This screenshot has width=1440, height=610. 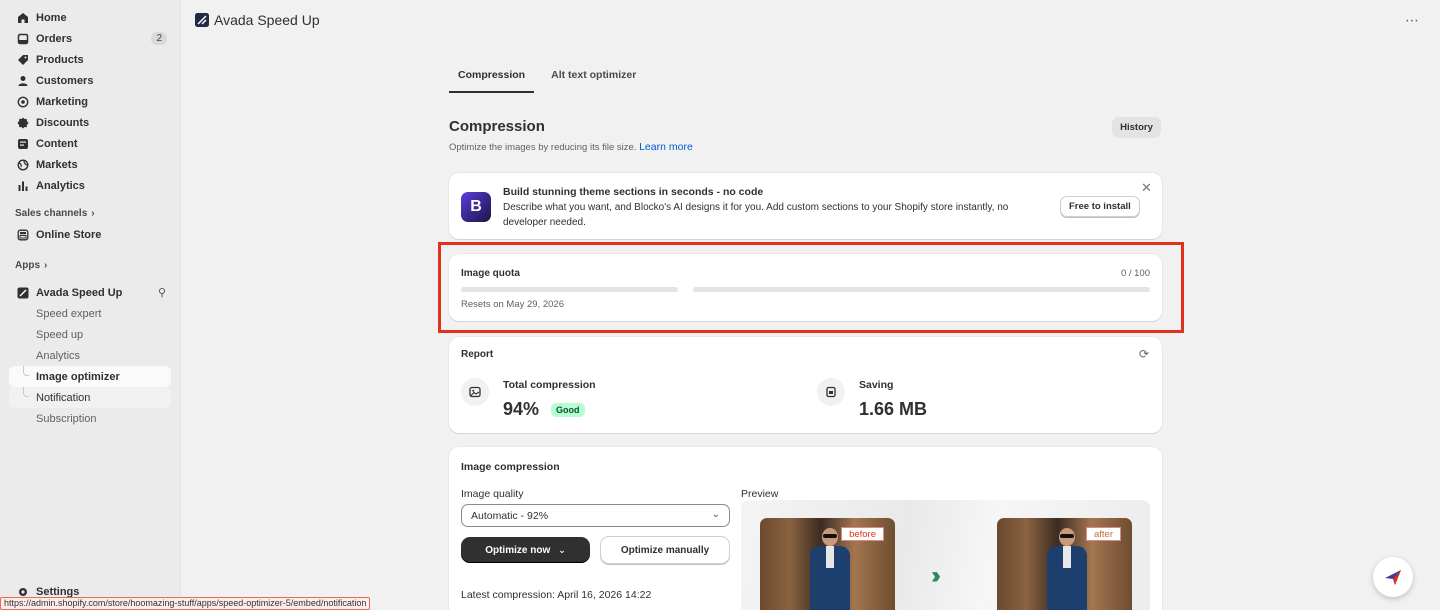 I want to click on sidebar-subitem-speed-up: Speed up, so click(x=90, y=334).